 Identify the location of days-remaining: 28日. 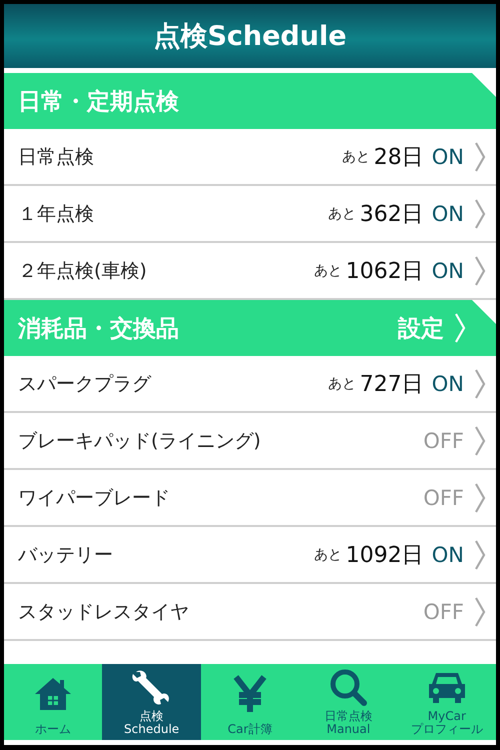
(399, 158).